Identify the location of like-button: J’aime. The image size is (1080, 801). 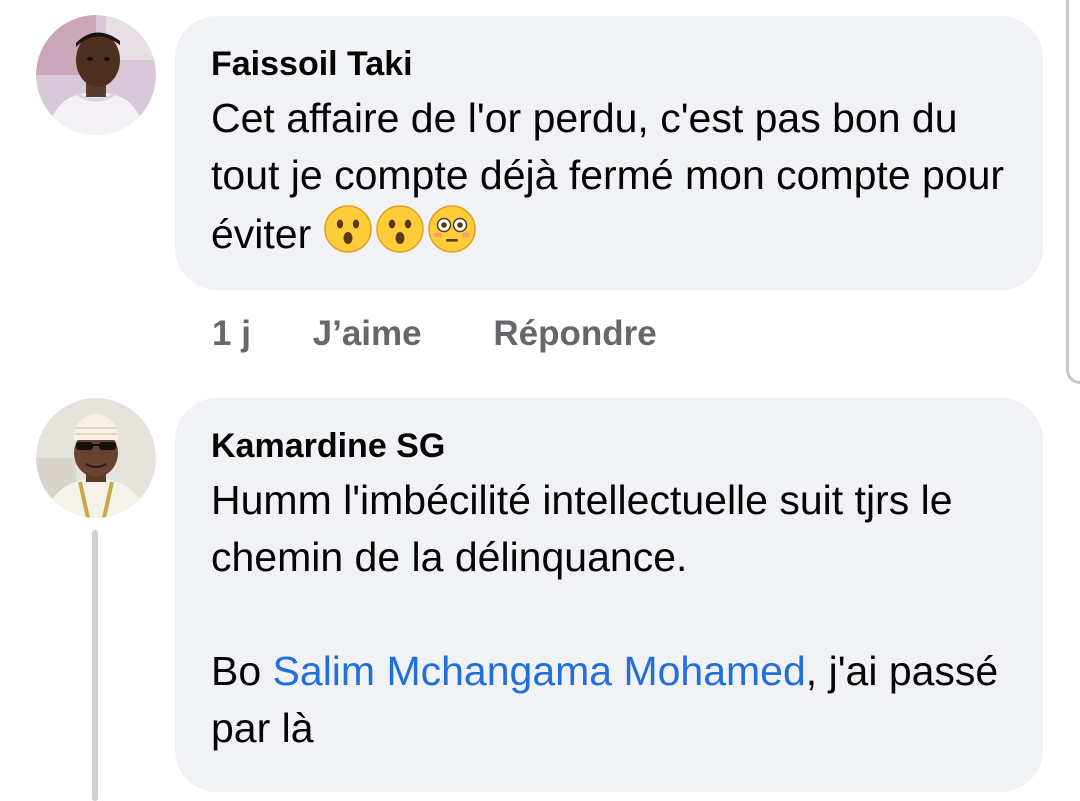
(367, 334).